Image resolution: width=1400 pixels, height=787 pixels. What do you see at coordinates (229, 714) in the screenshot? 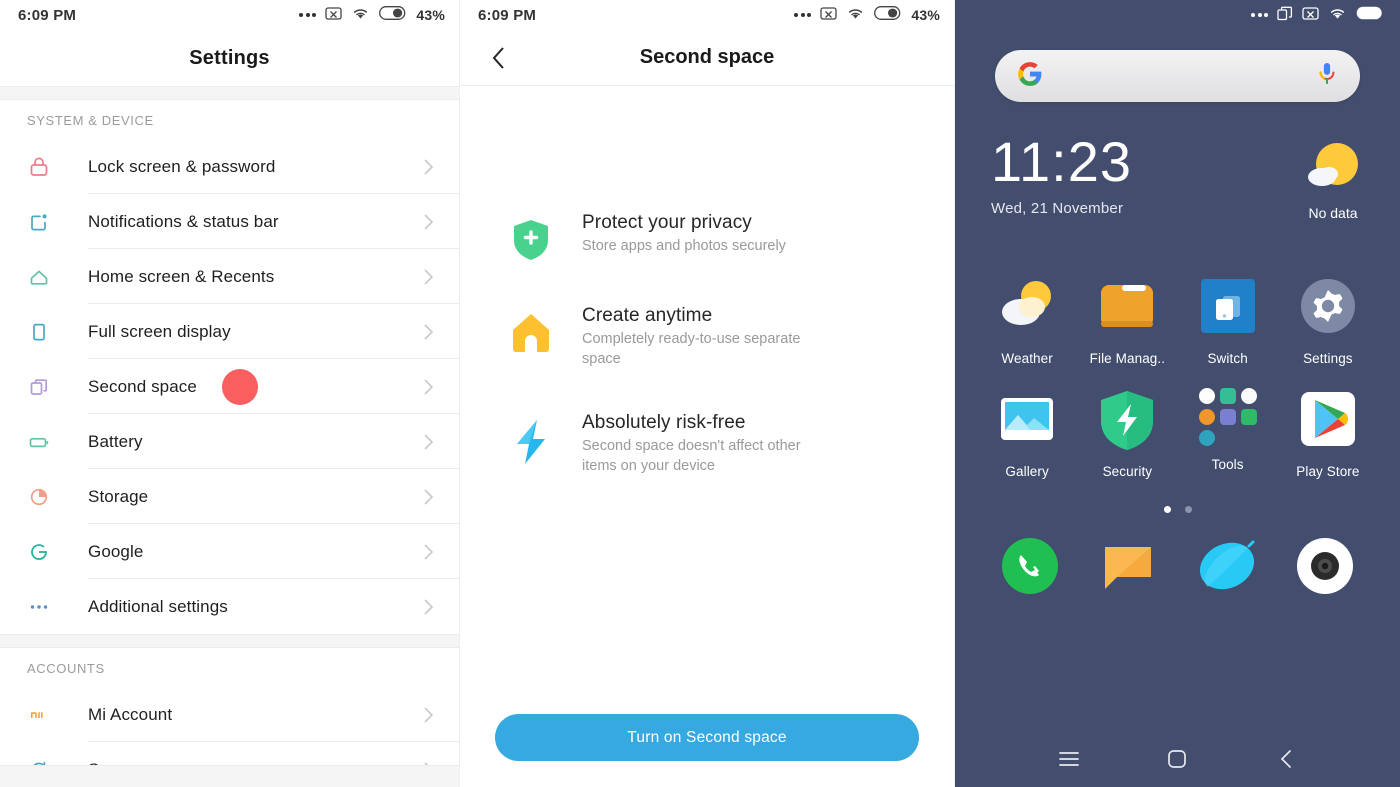
I see `sidebar-item-mi-account: Mi Account` at bounding box center [229, 714].